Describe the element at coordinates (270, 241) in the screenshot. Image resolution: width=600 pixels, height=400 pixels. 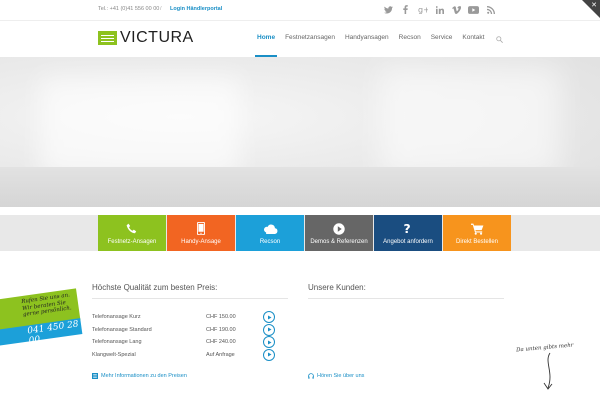
I see `tile-label: Recson` at that location.